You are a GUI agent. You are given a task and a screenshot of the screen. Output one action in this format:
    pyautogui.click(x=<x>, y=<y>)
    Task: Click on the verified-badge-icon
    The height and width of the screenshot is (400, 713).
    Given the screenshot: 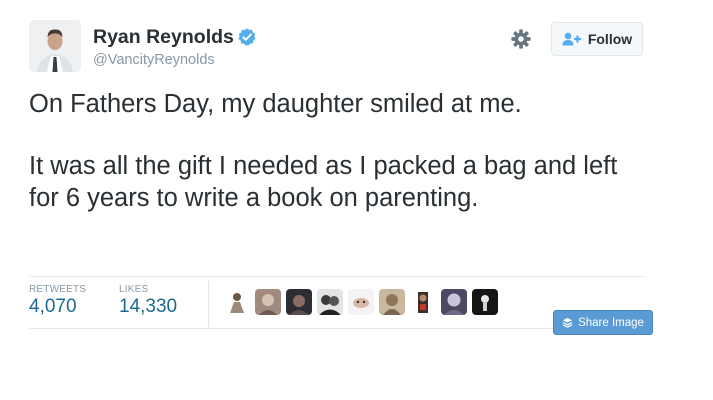 What is the action you would take?
    pyautogui.click(x=247, y=37)
    